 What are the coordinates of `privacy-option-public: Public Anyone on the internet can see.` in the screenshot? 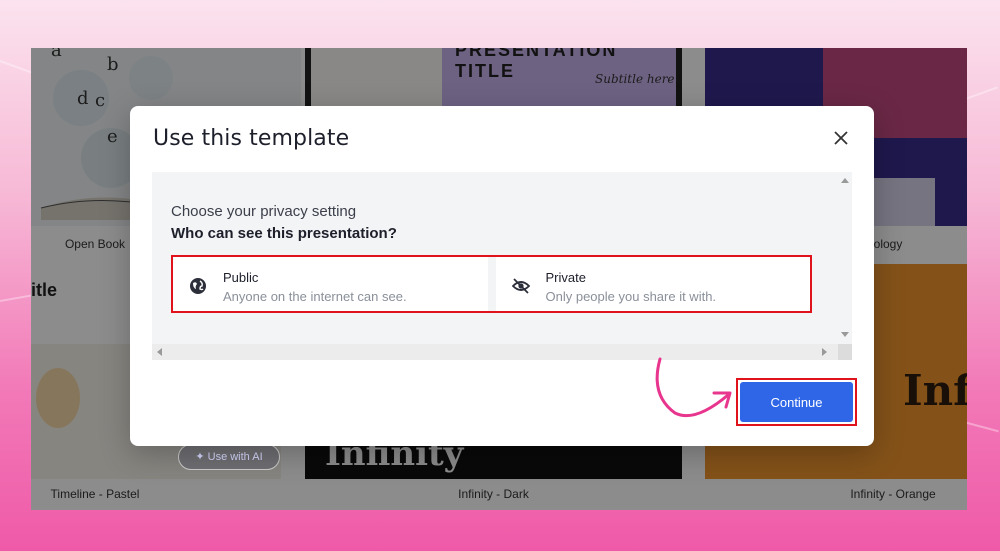 It's located at (330, 284).